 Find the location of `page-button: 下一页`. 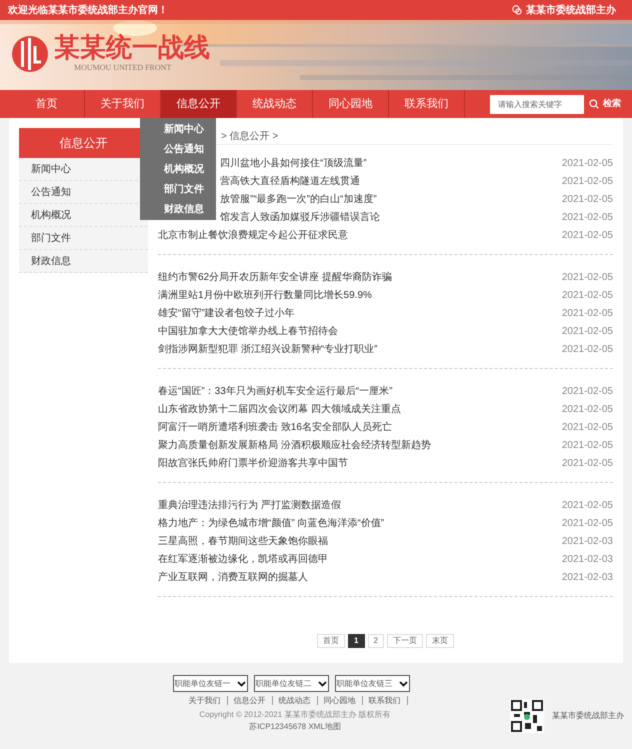

page-button: 下一页 is located at coordinates (404, 641).